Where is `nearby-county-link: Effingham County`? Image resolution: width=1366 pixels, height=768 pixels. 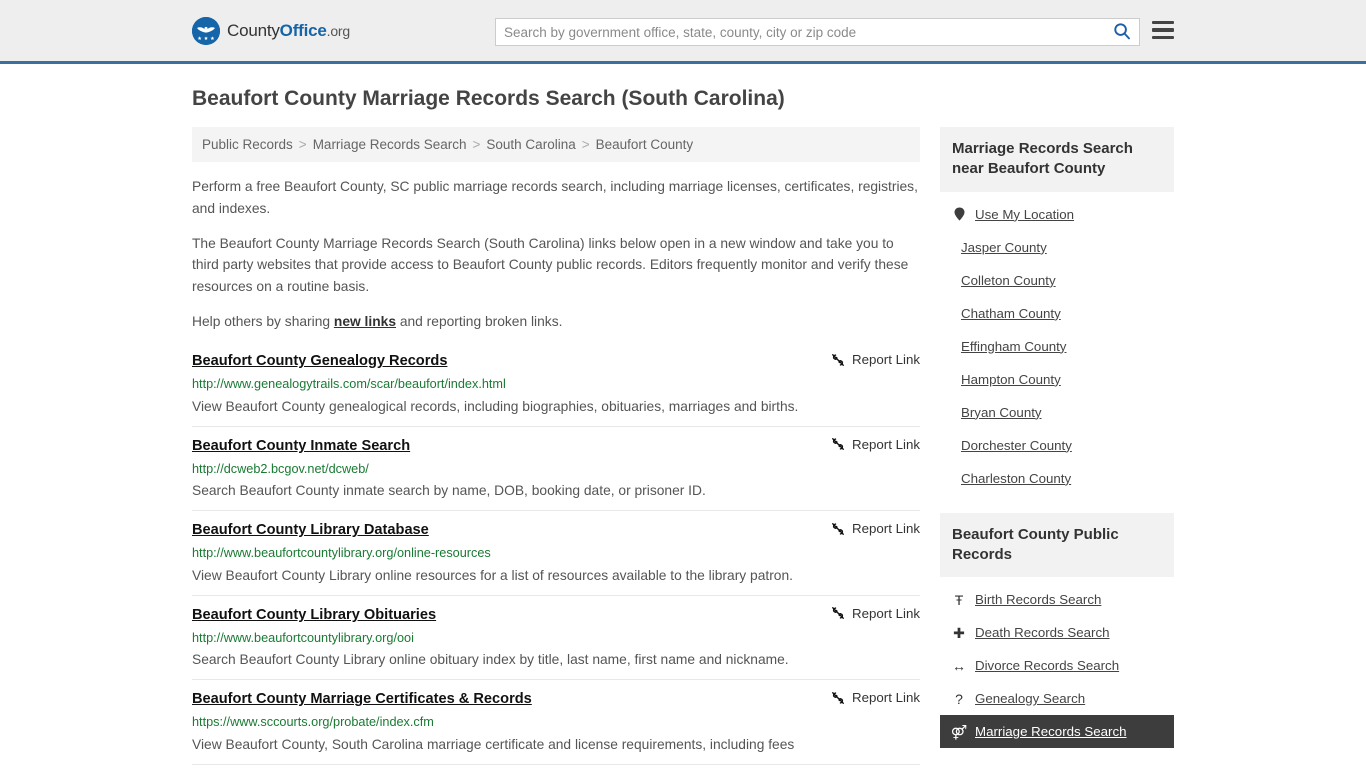
nearby-county-link: Effingham County is located at coordinates (1013, 346).